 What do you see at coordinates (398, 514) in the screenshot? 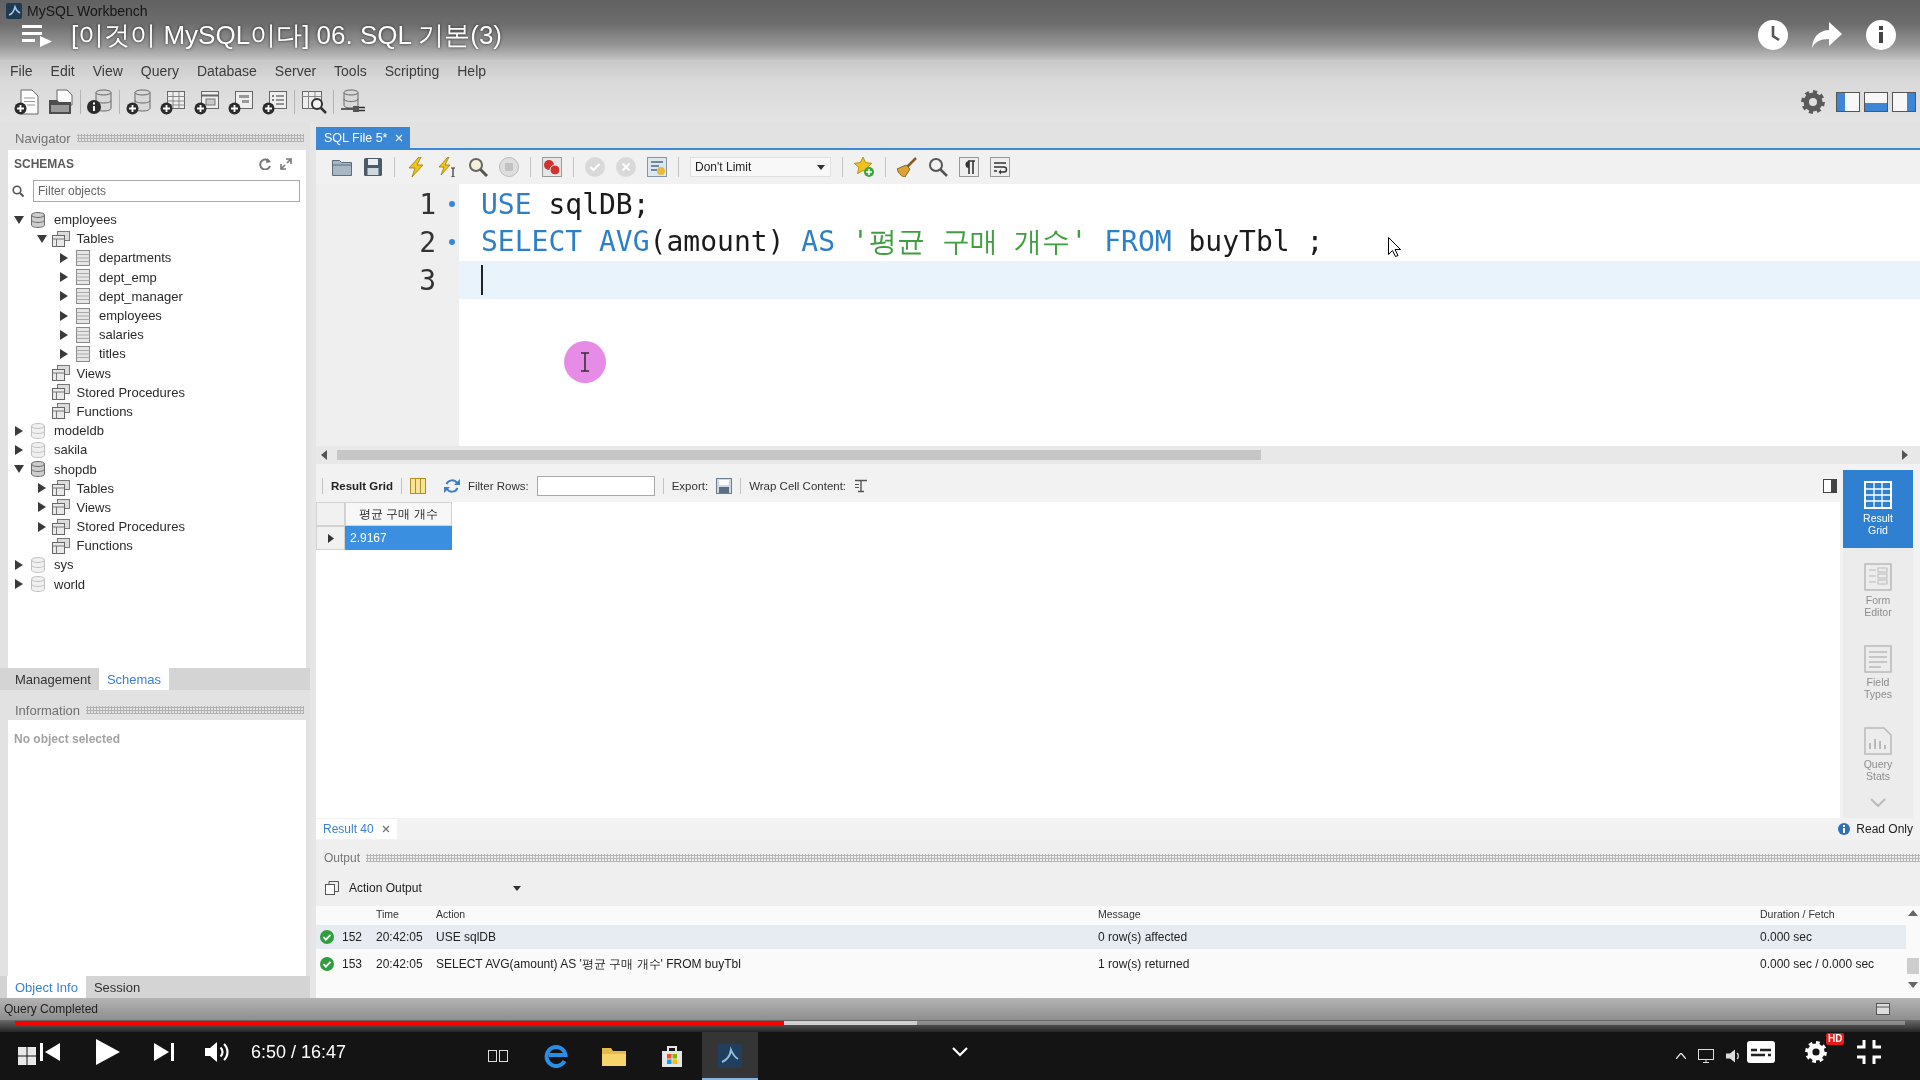
I see `column-header: 평균 구매 개수` at bounding box center [398, 514].